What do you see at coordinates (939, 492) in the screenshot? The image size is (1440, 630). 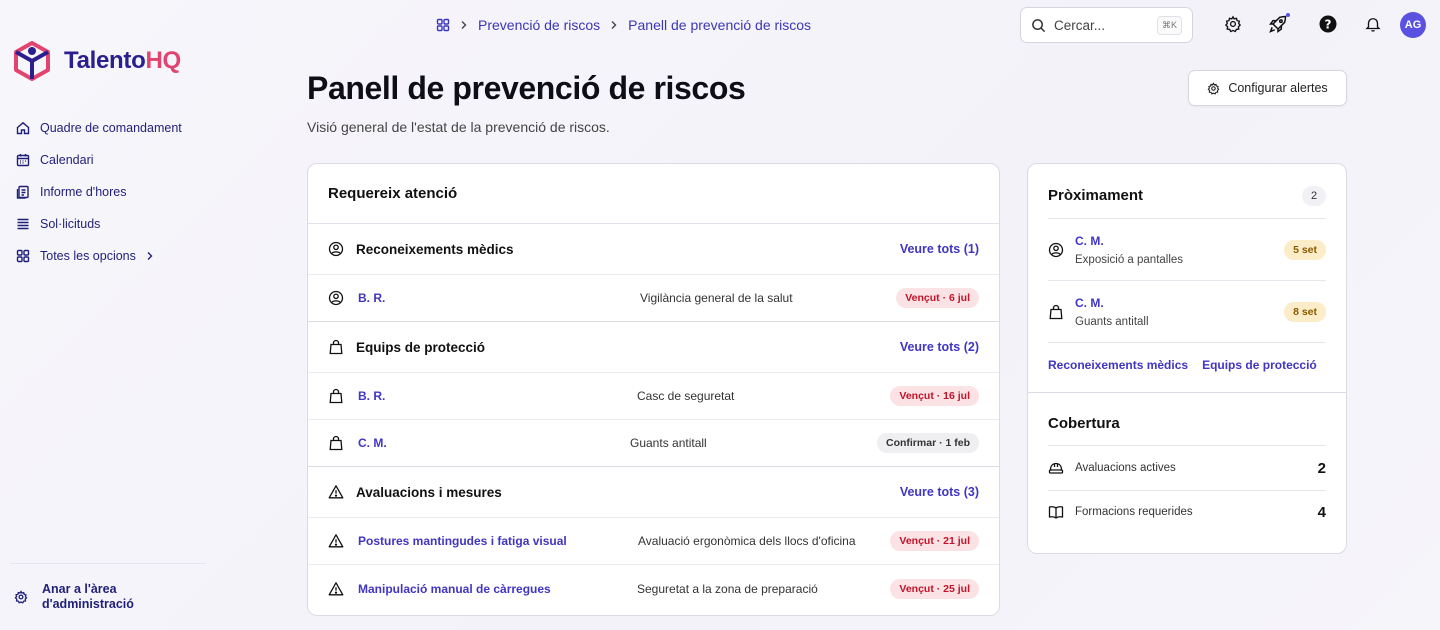 I see `view-all-link: Veure tots (3)` at bounding box center [939, 492].